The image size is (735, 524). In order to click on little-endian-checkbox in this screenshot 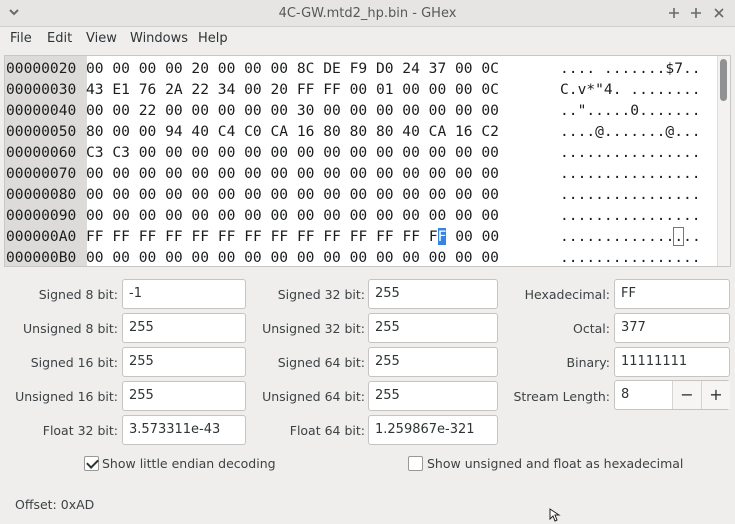, I will do `click(91, 463)`.